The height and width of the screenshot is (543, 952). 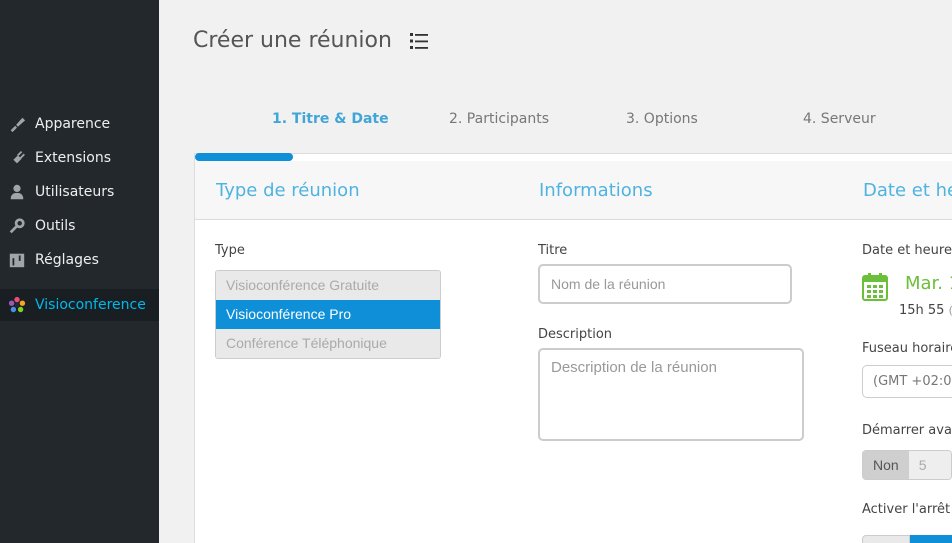 I want to click on auto-stop-label: Activer l'arrêt a, so click(x=907, y=509).